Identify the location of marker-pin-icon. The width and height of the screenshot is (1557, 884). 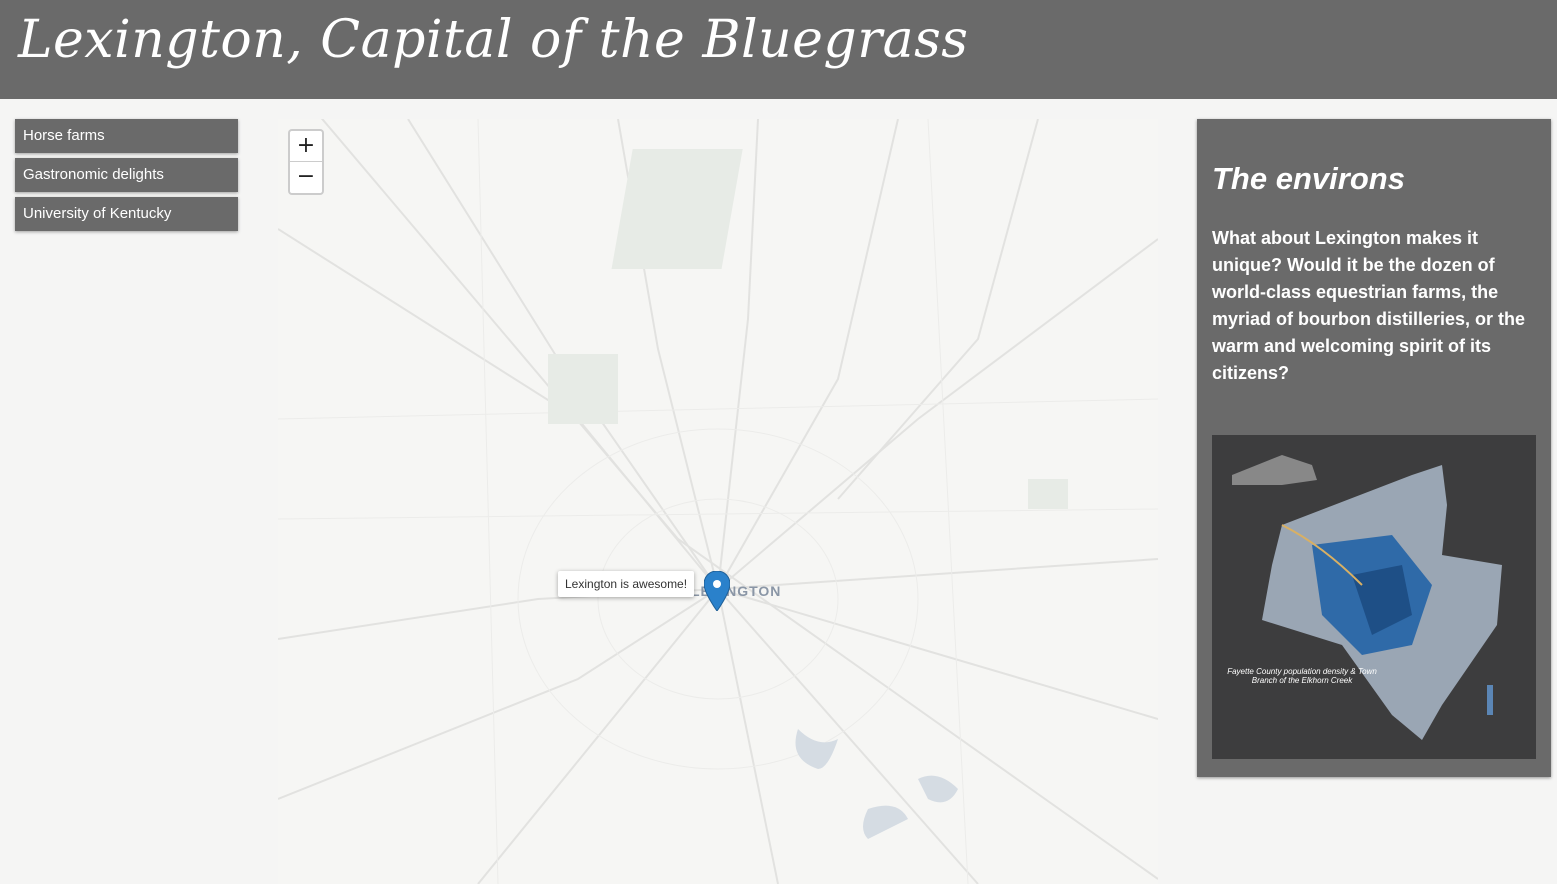
(717, 591).